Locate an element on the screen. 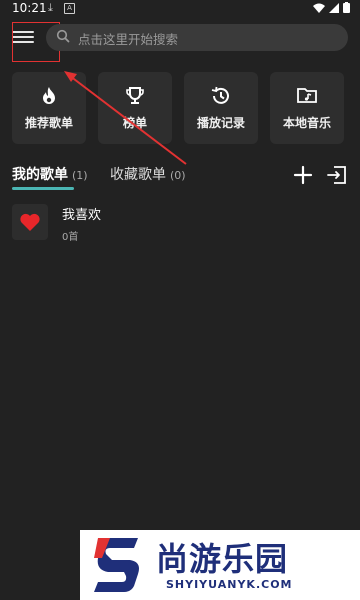  add-playlist-button is located at coordinates (303, 175).